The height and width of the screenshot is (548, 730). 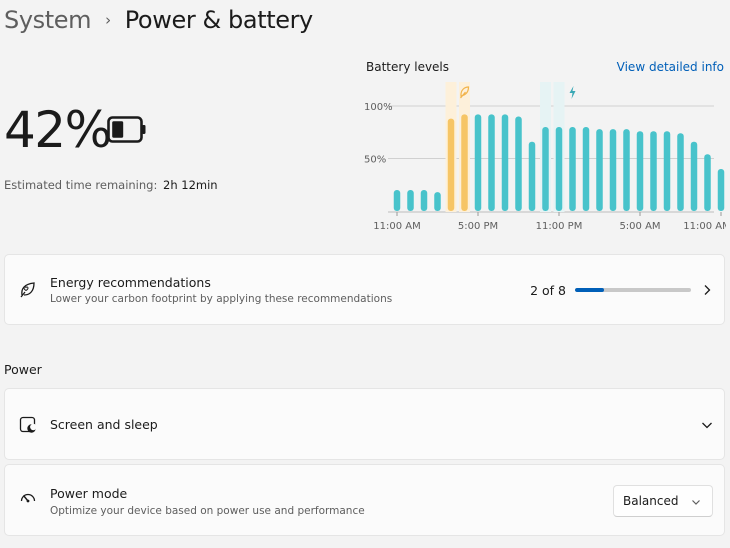 What do you see at coordinates (81, 185) in the screenshot?
I see `estimated-time-label: Estimated time remaining:` at bounding box center [81, 185].